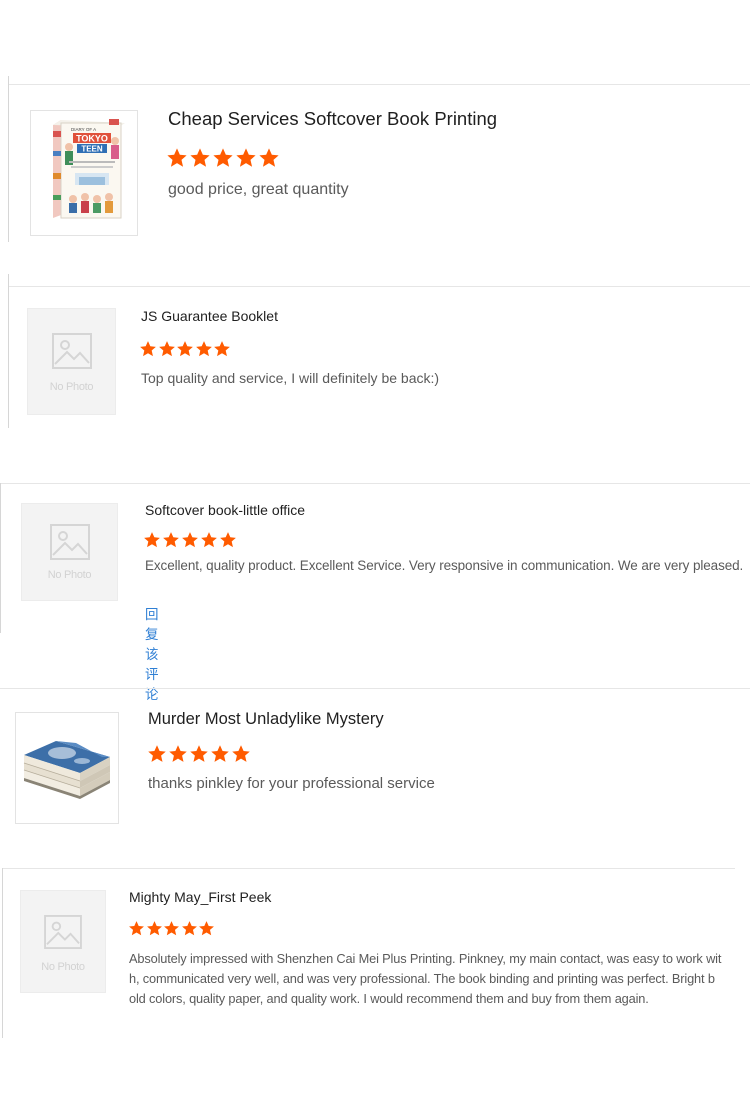  Describe the element at coordinates (266, 719) in the screenshot. I see `product-title: Murder Most Unladylike Mystery` at that location.